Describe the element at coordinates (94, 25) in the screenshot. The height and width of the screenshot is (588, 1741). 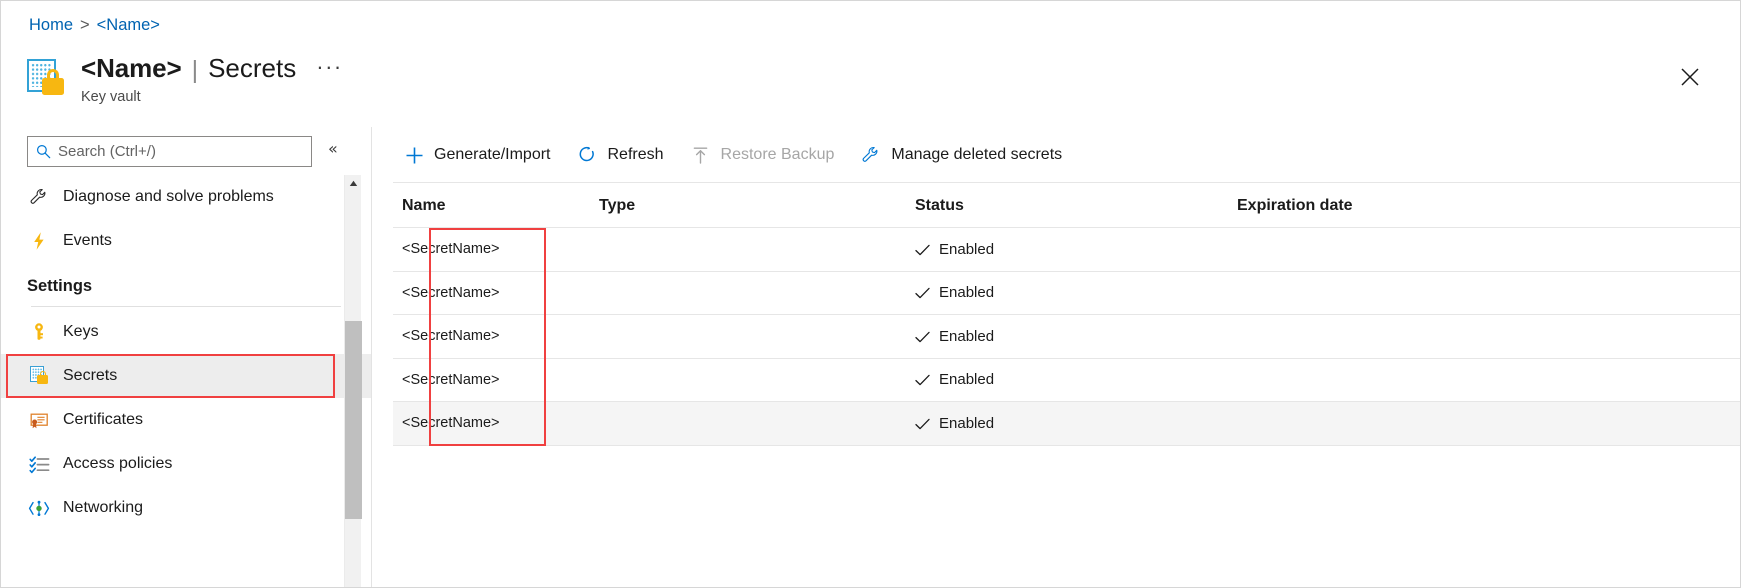
I see `breadcrumb: Home > <Name>` at that location.